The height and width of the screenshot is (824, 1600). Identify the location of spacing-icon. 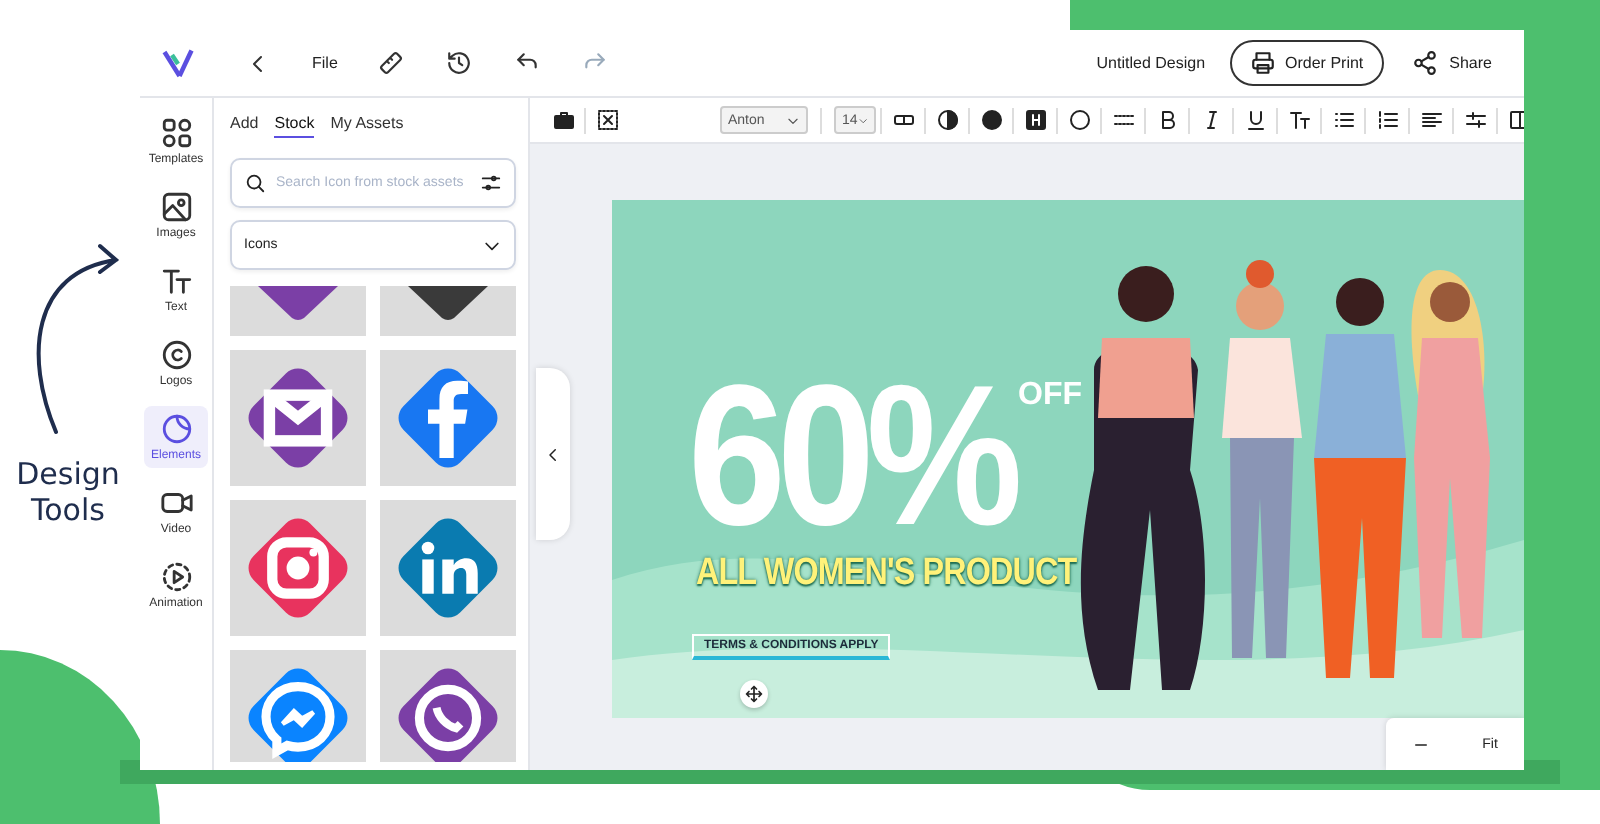
(1475, 120).